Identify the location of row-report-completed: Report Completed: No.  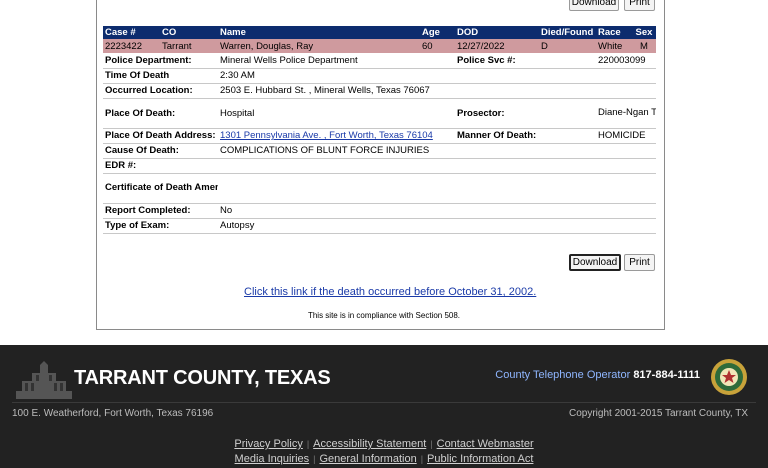
(379, 211).